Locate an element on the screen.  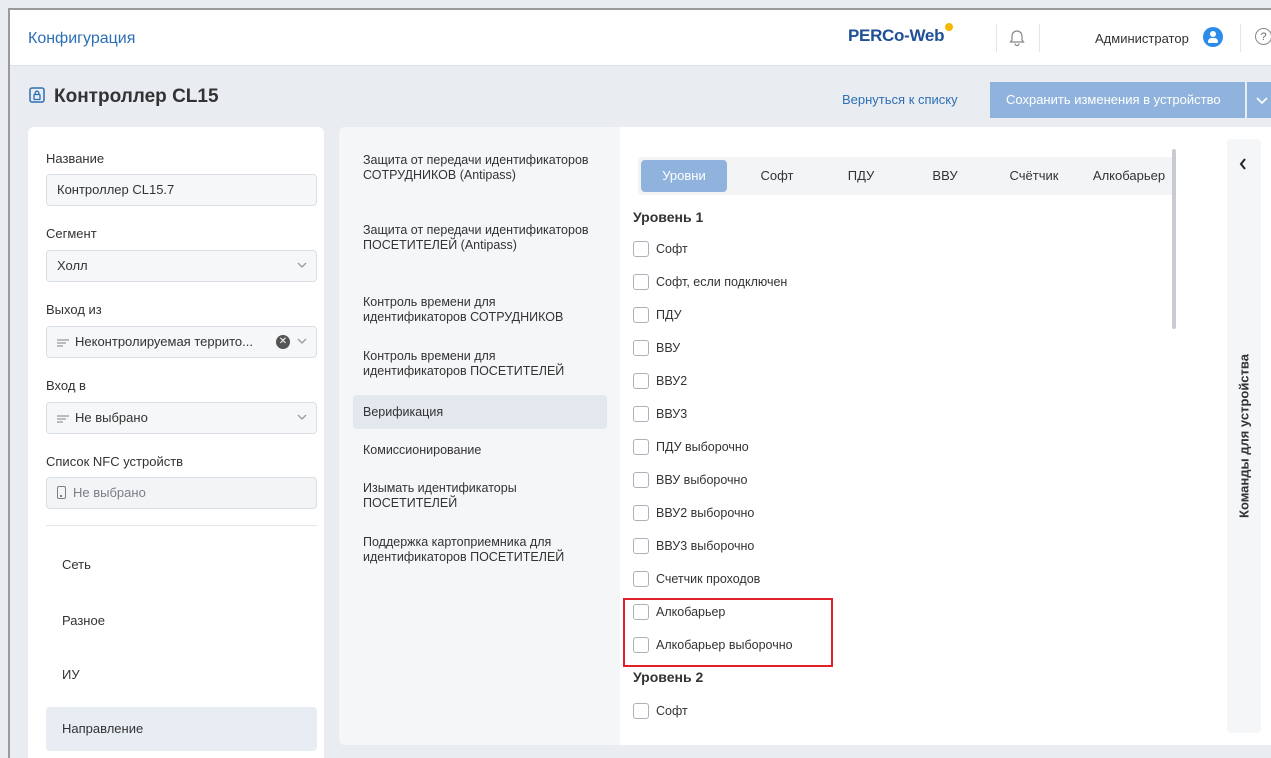
entry-to-value: Не выбрано is located at coordinates (111, 417).